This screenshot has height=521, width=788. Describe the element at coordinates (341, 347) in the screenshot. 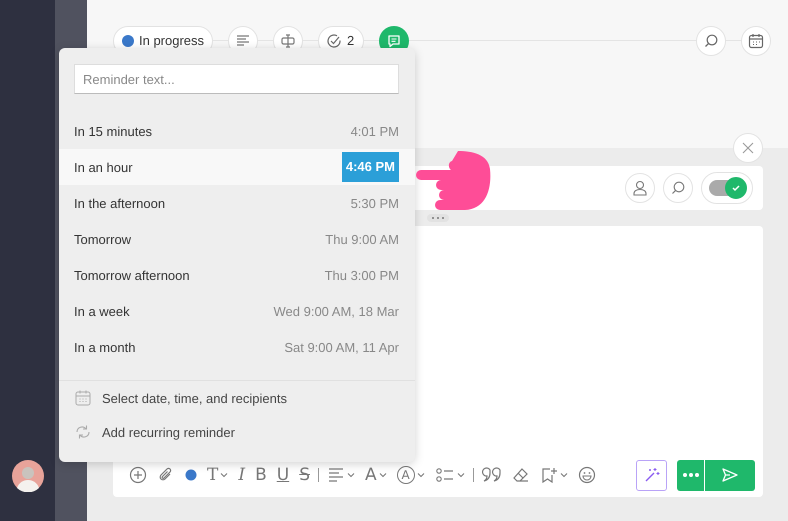

I see `reminder-time: Sat 9:00 AM, 11 Apr` at that location.